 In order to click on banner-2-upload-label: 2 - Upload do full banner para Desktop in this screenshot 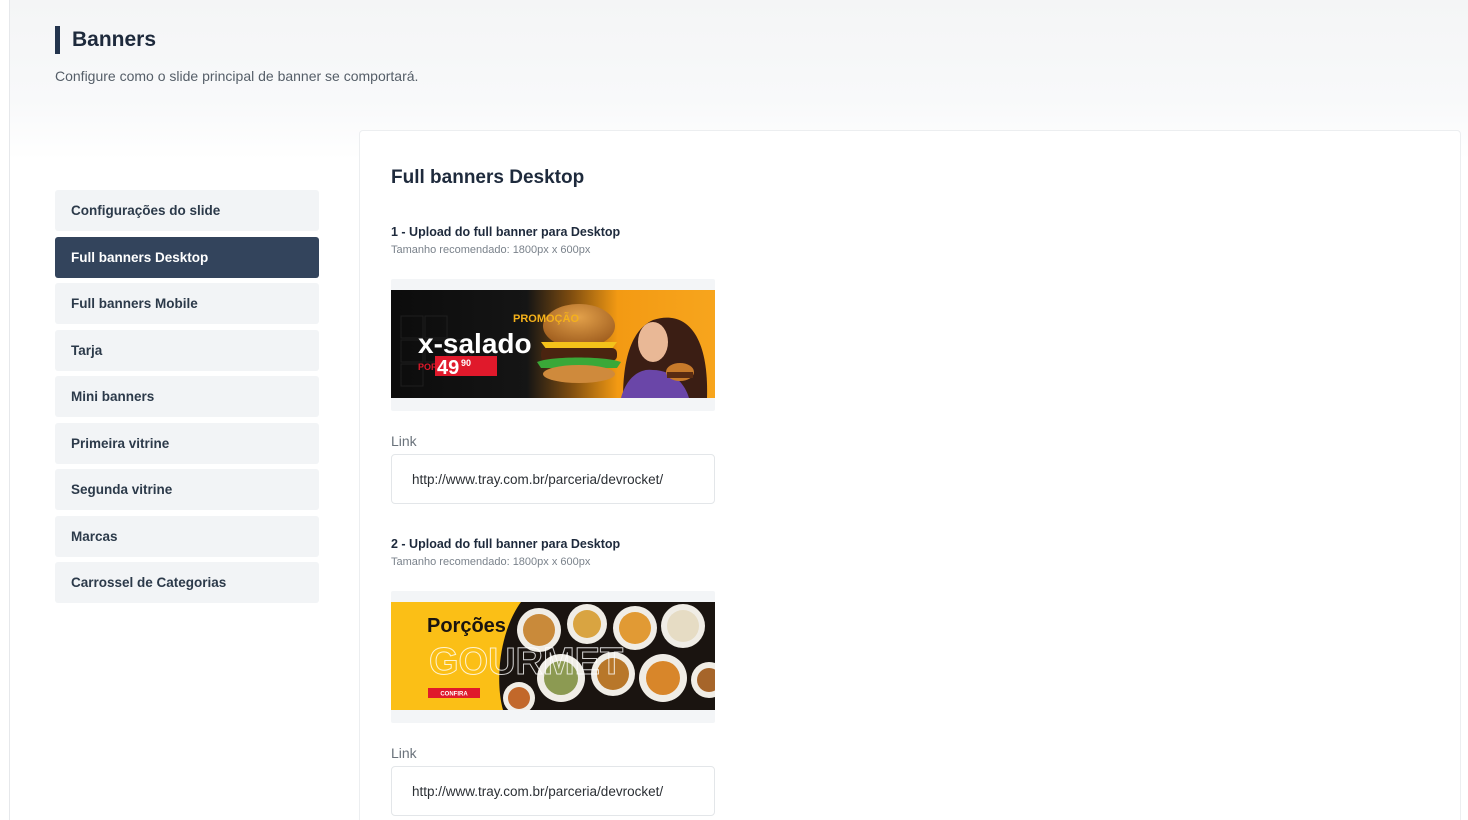, I will do `click(506, 544)`.